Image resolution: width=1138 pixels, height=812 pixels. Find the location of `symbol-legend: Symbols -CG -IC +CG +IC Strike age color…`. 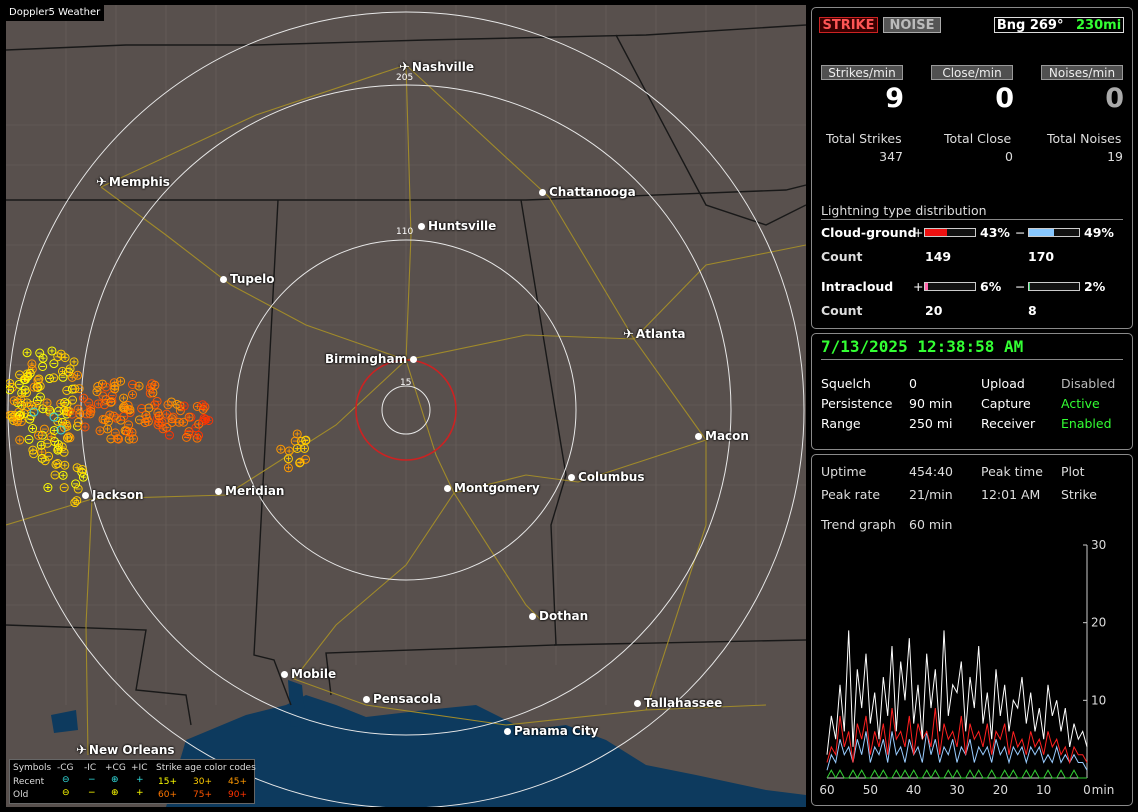

symbol-legend: Symbols -CG -IC +CG +IC Strike age color… is located at coordinates (132, 781).